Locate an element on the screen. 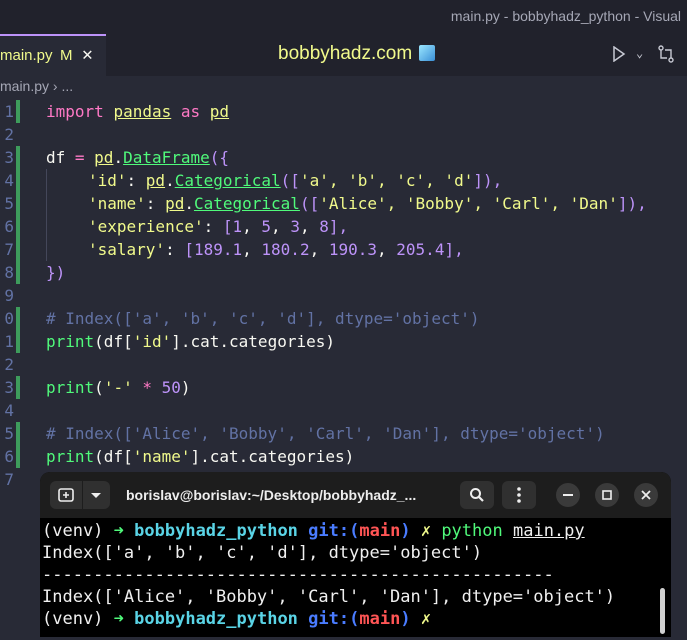 This screenshot has width=687, height=640. line-number: 5 is located at coordinates (9, 433).